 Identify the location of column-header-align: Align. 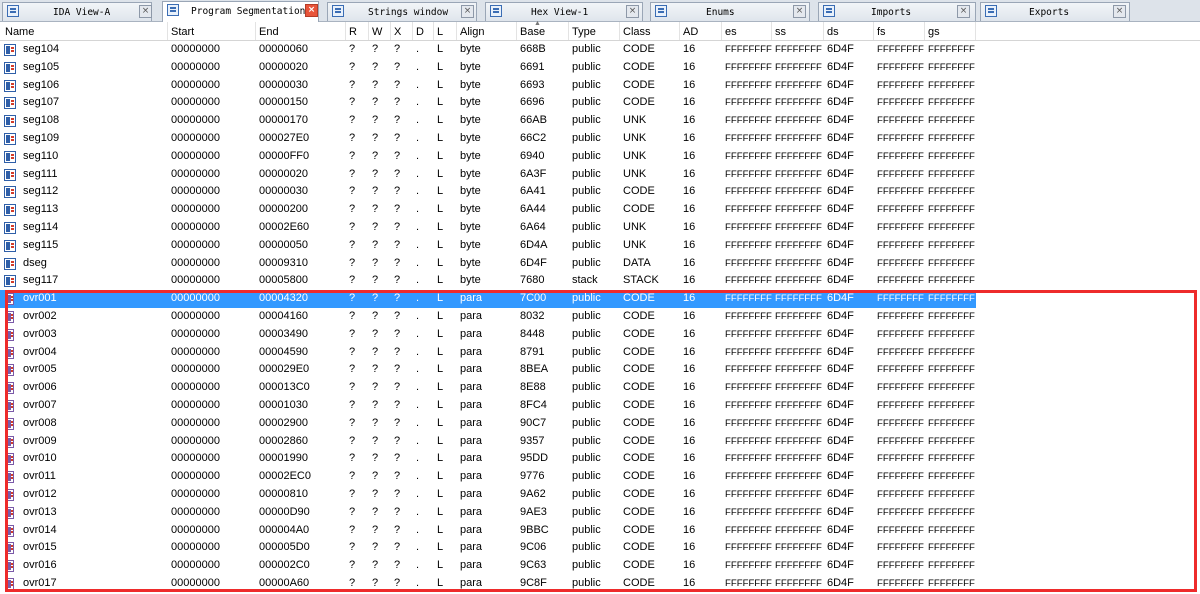
(487, 31).